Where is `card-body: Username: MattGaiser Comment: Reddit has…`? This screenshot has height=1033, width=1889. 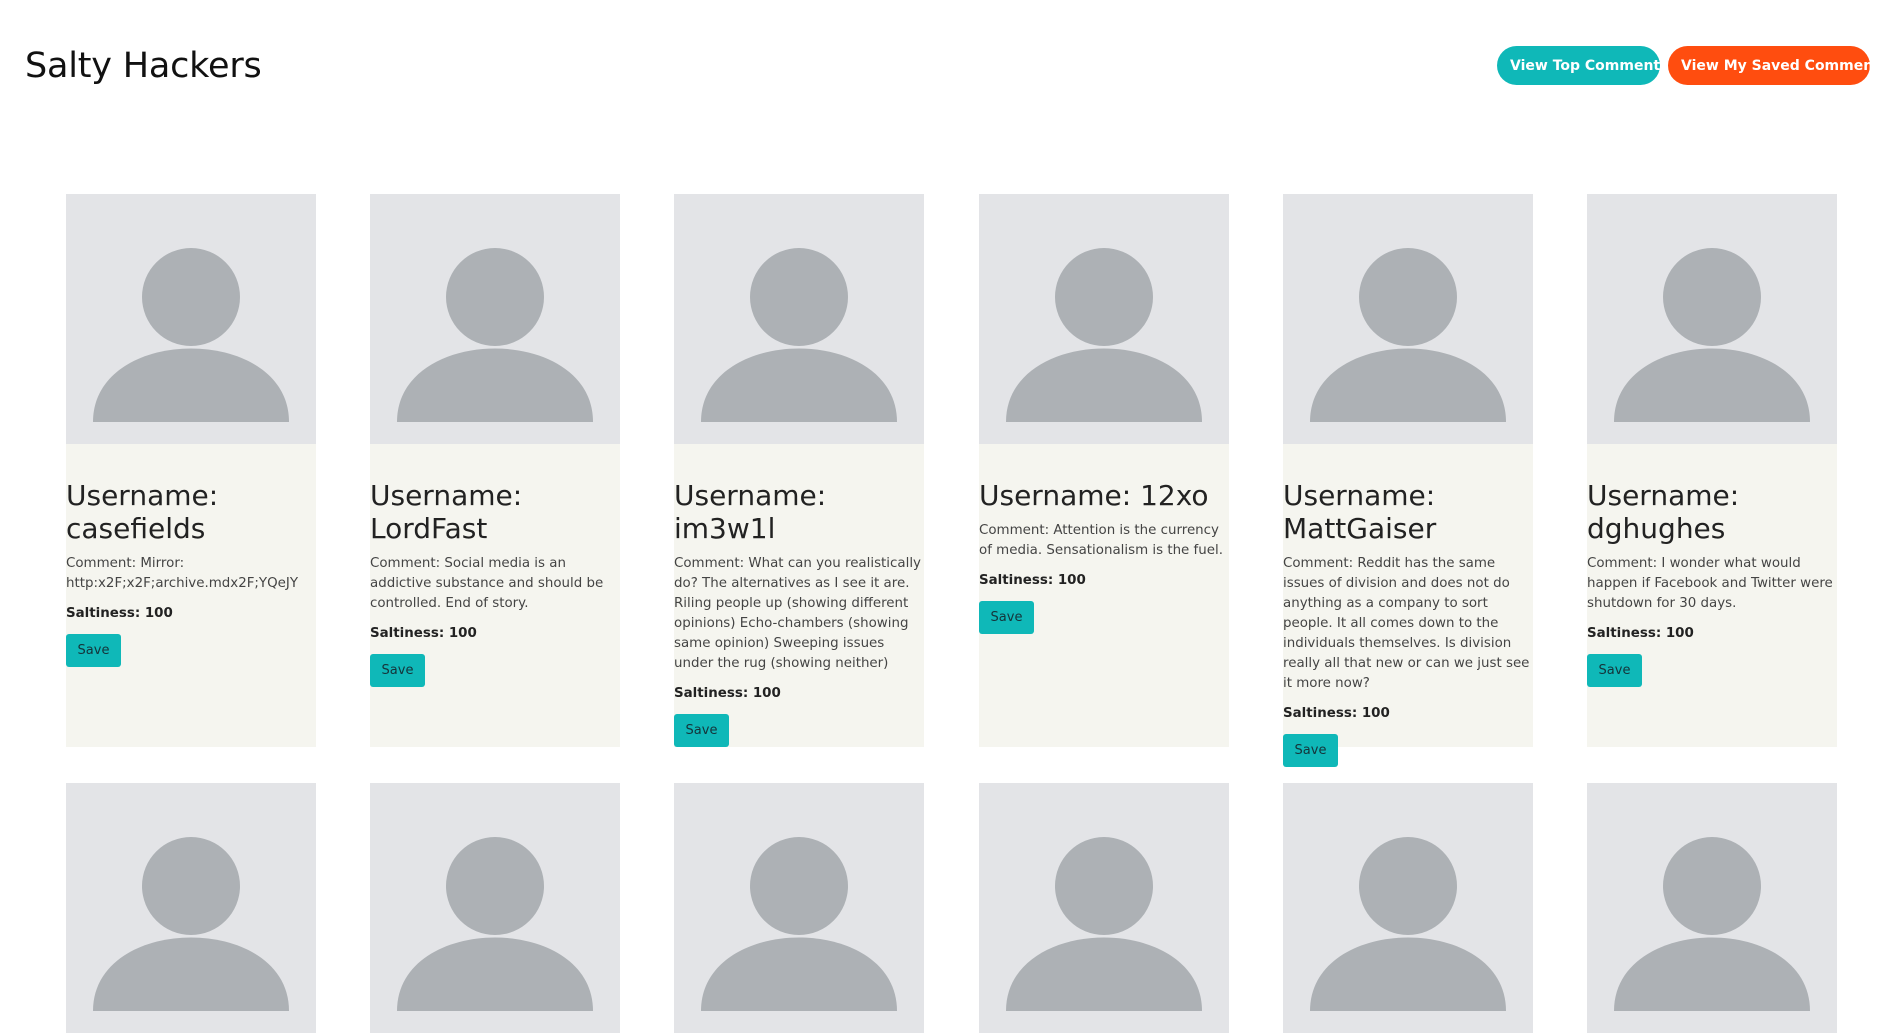 card-body: Username: MattGaiser Comment: Reddit has… is located at coordinates (1408, 623).